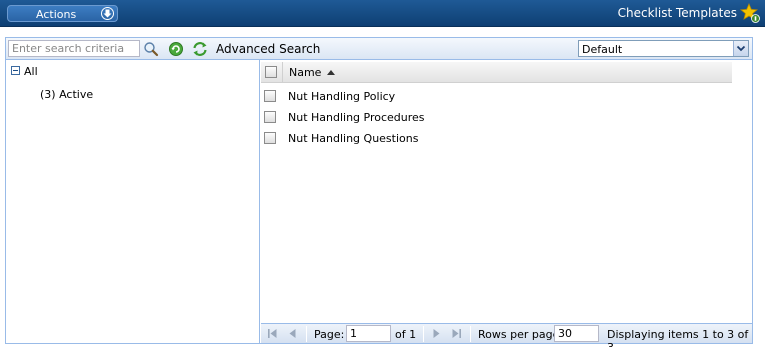 Image resolution: width=765 pixels, height=347 pixels. I want to click on row-name: Nut Handling Procedures, so click(356, 117).